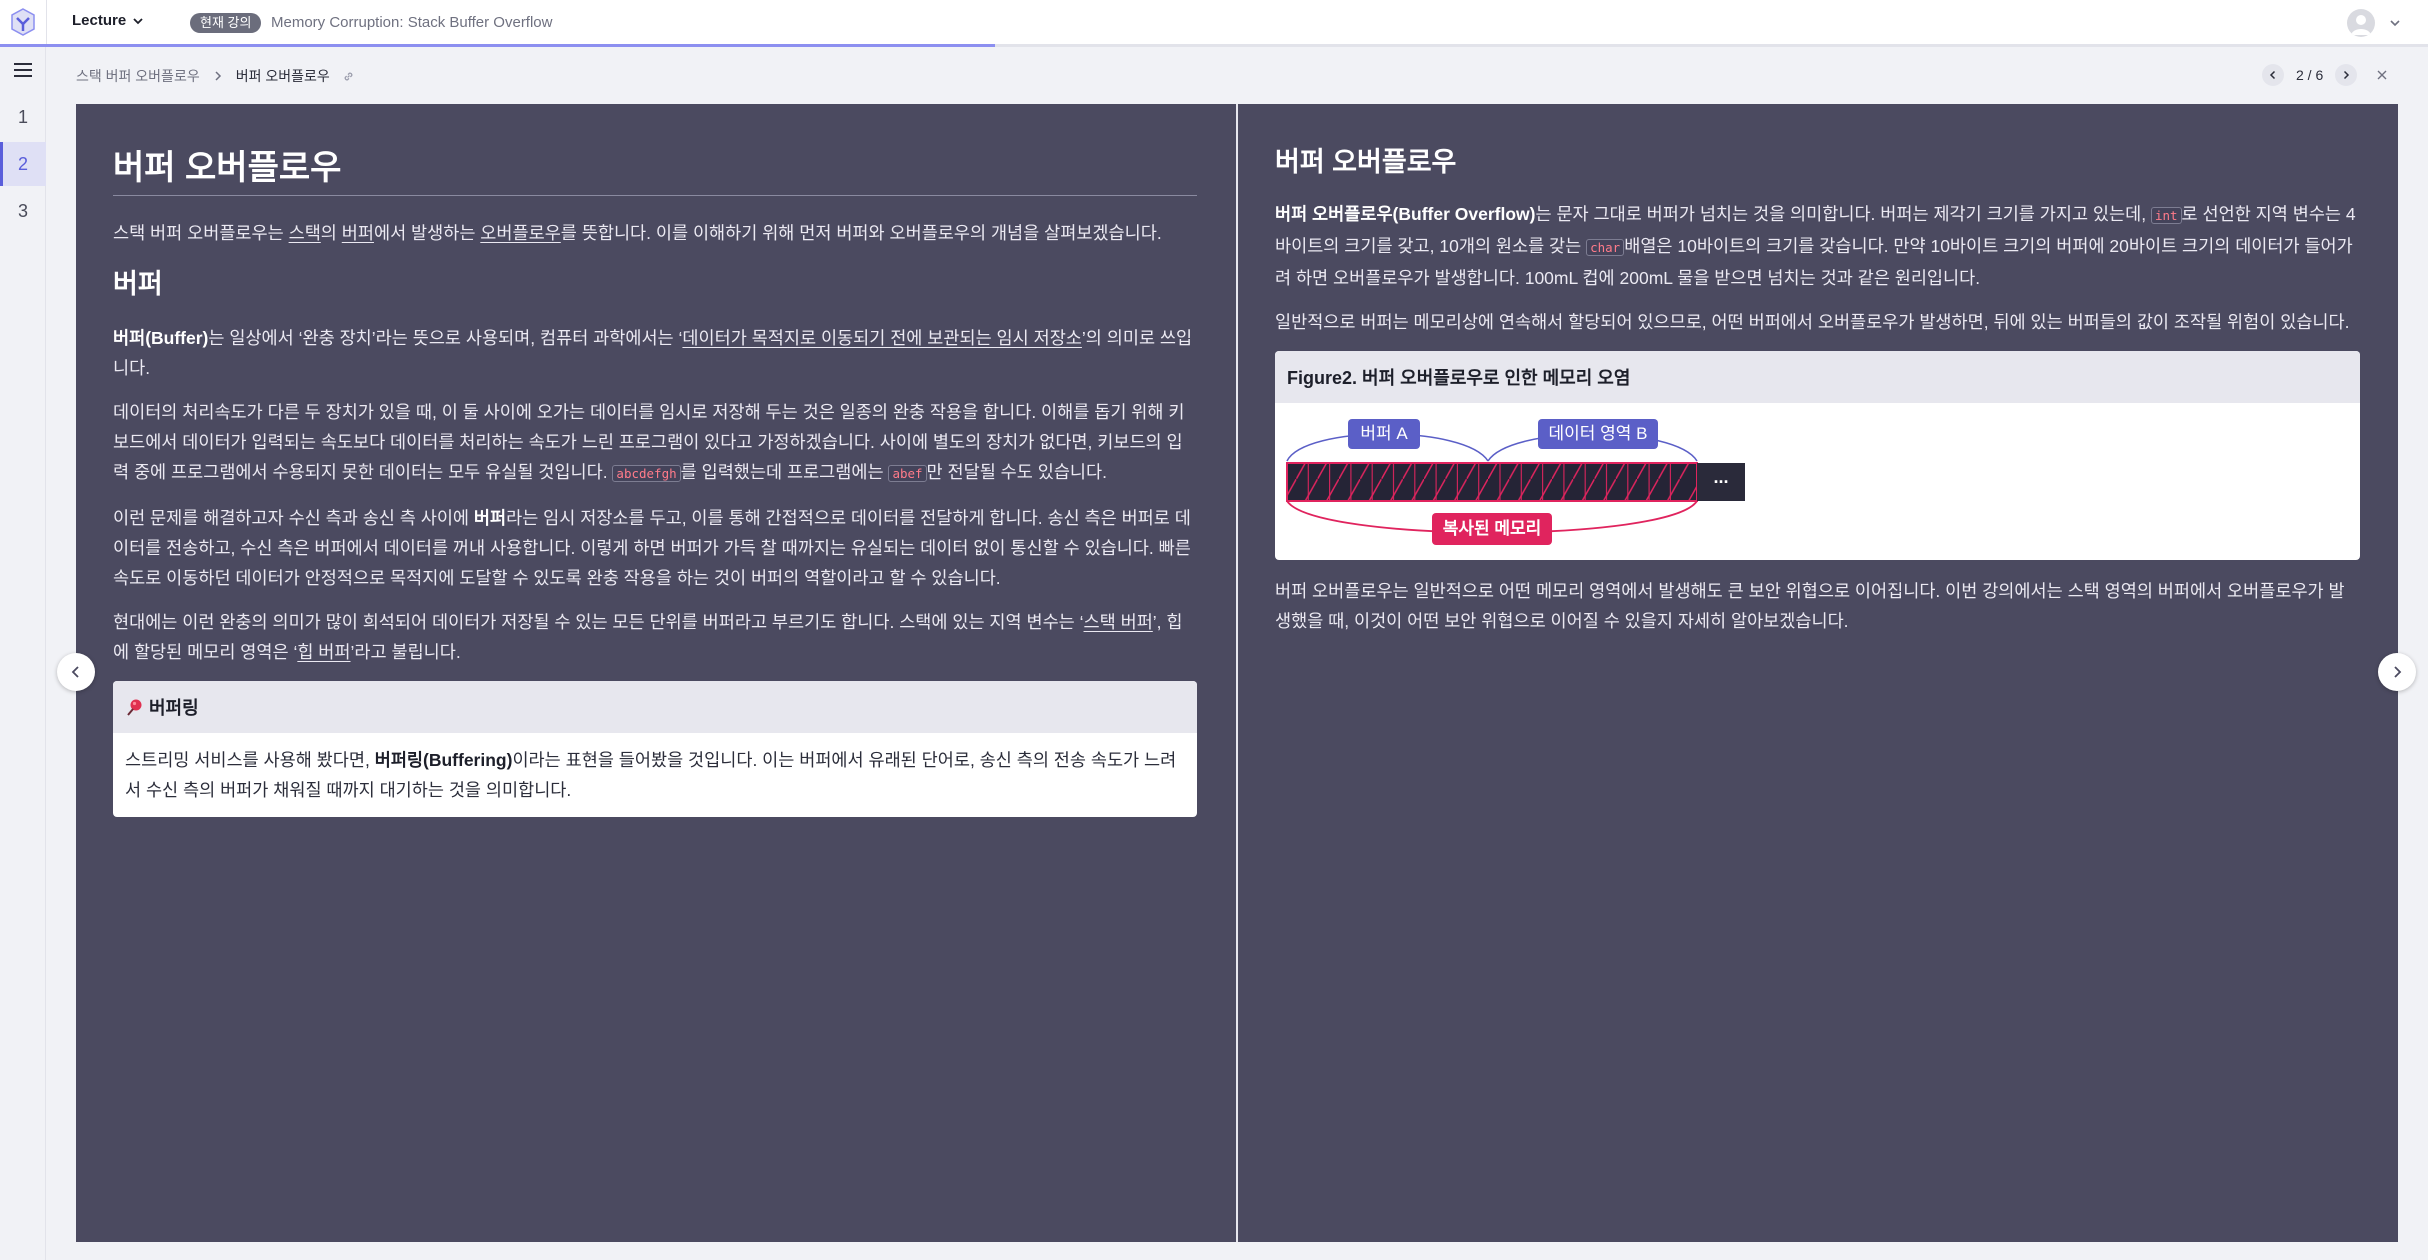 The image size is (2428, 1260). Describe the element at coordinates (304, 233) in the screenshot. I see `term-stack: 스택` at that location.